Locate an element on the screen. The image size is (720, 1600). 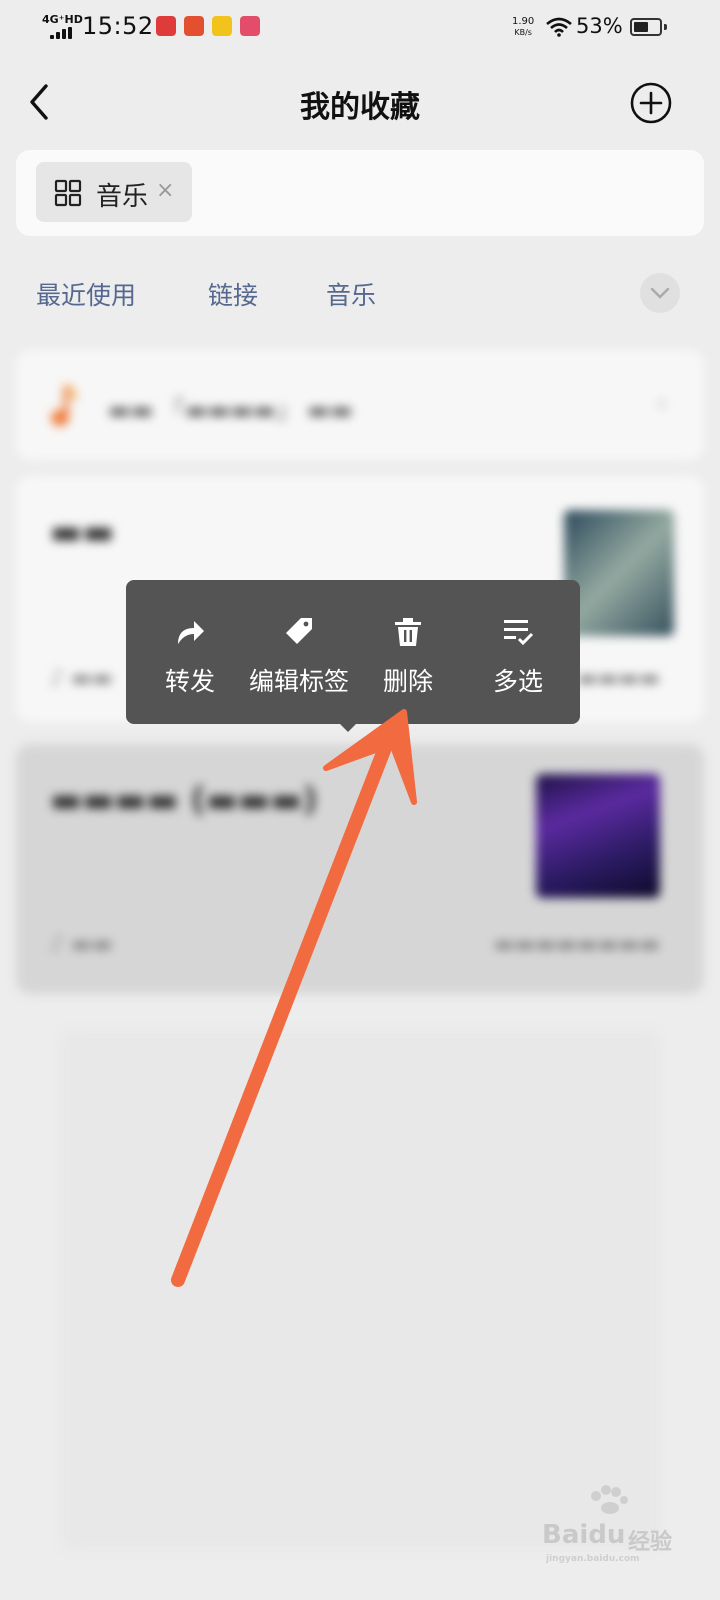
tag-icon is located at coordinates (299, 631).